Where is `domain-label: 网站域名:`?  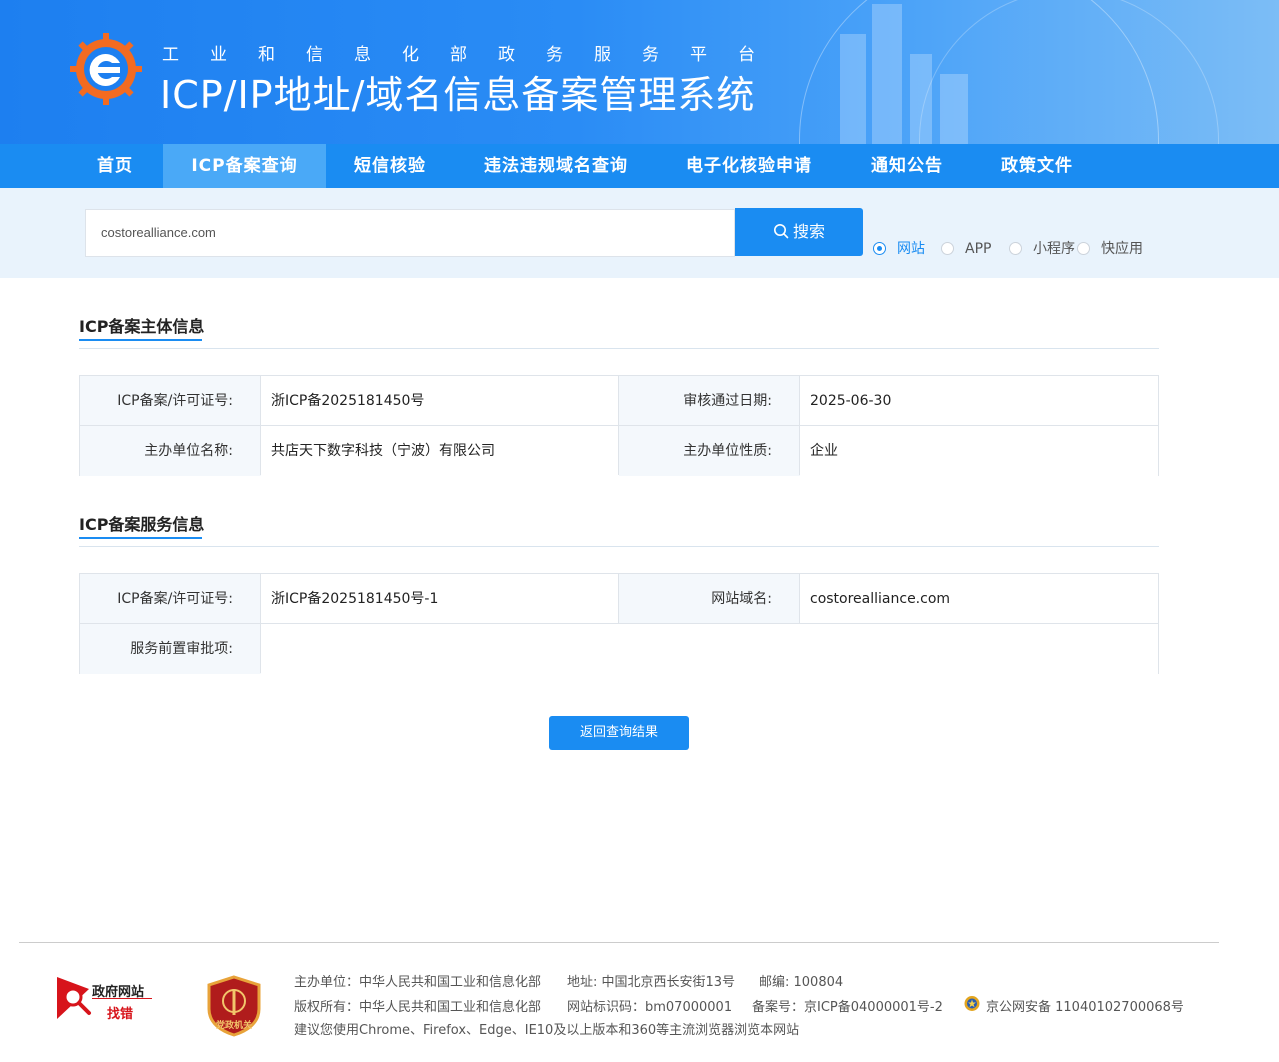
domain-label: 网站域名: is located at coordinates (709, 599).